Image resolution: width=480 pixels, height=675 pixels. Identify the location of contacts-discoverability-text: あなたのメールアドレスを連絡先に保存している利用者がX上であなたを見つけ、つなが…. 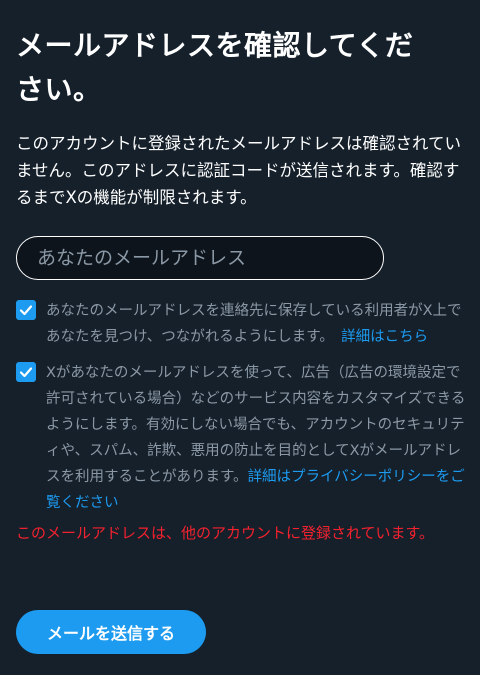
(242, 324).